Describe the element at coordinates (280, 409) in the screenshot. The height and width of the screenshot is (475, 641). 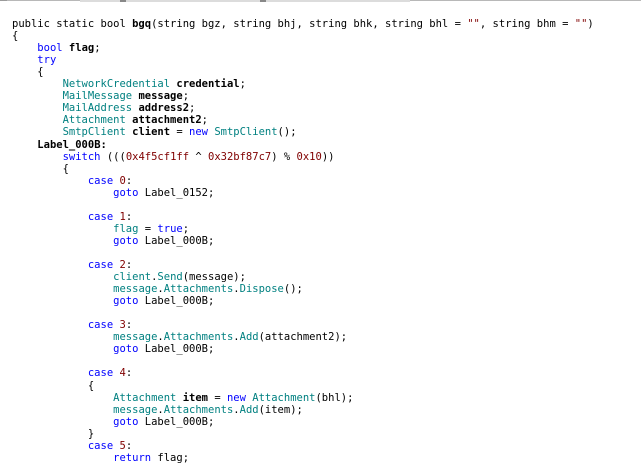
I see `code-token: (item);` at that location.